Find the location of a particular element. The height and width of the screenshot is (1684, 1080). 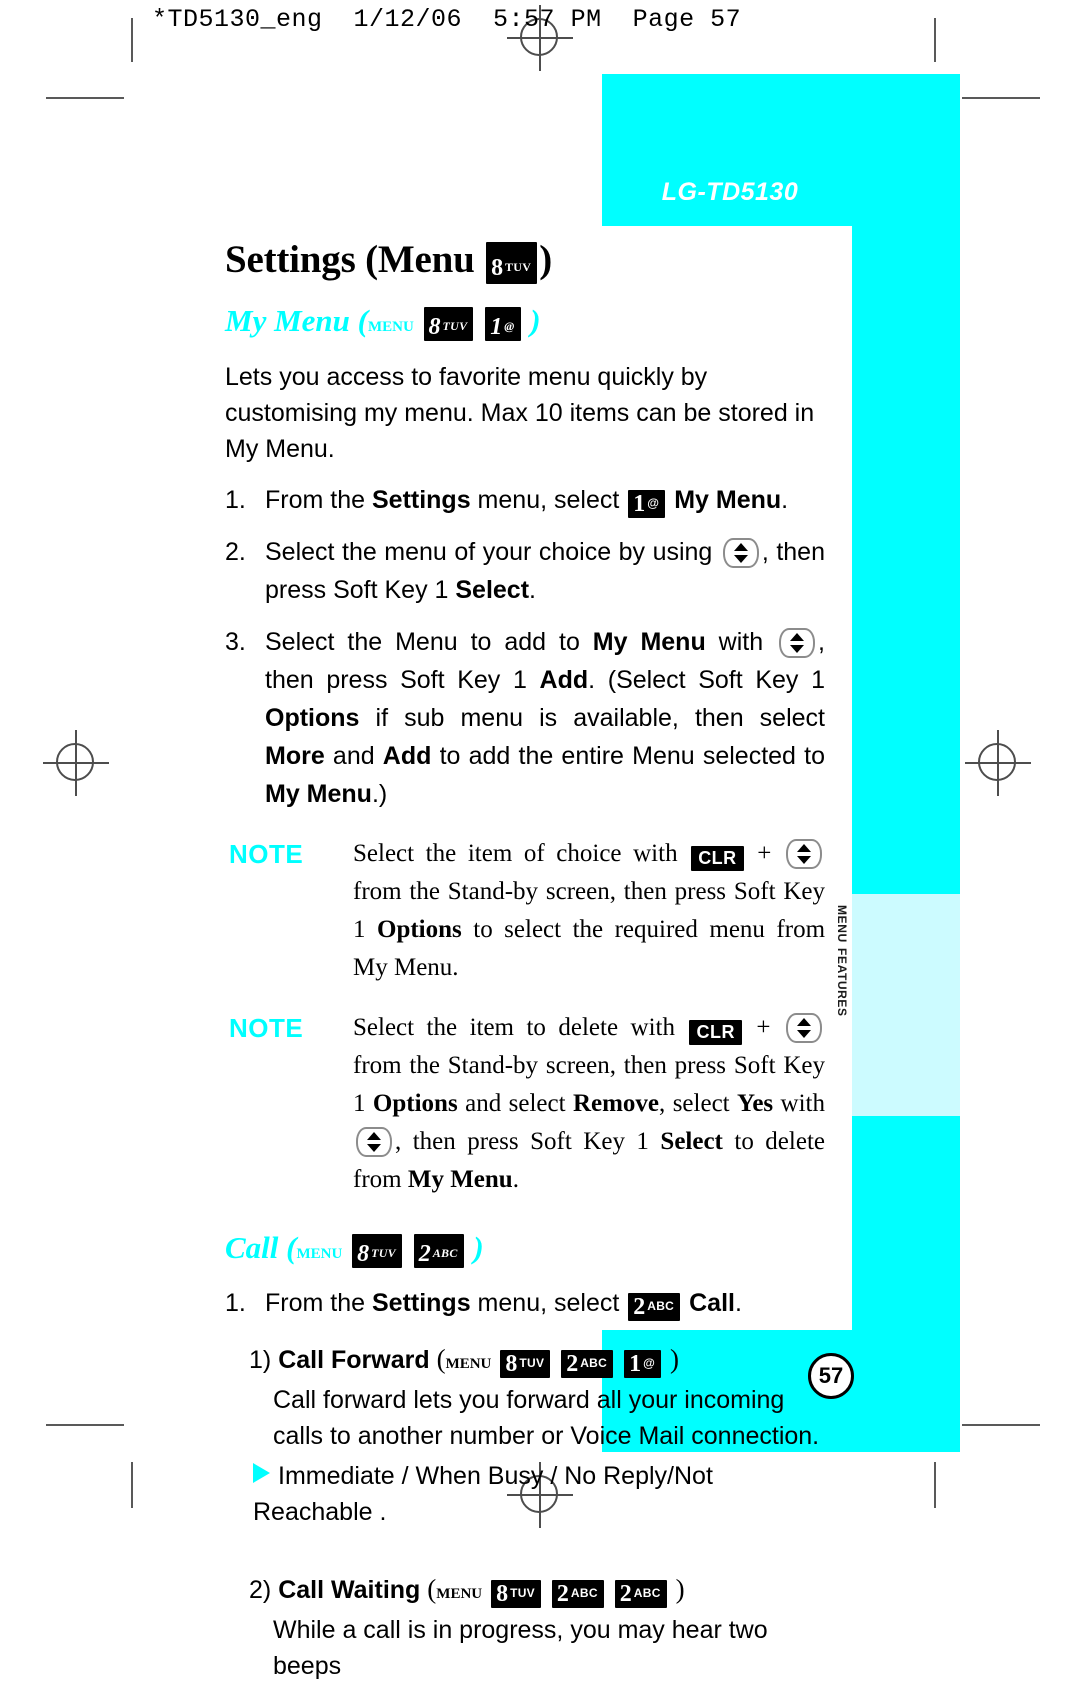

step-bold-select: Select is located at coordinates (492, 590).